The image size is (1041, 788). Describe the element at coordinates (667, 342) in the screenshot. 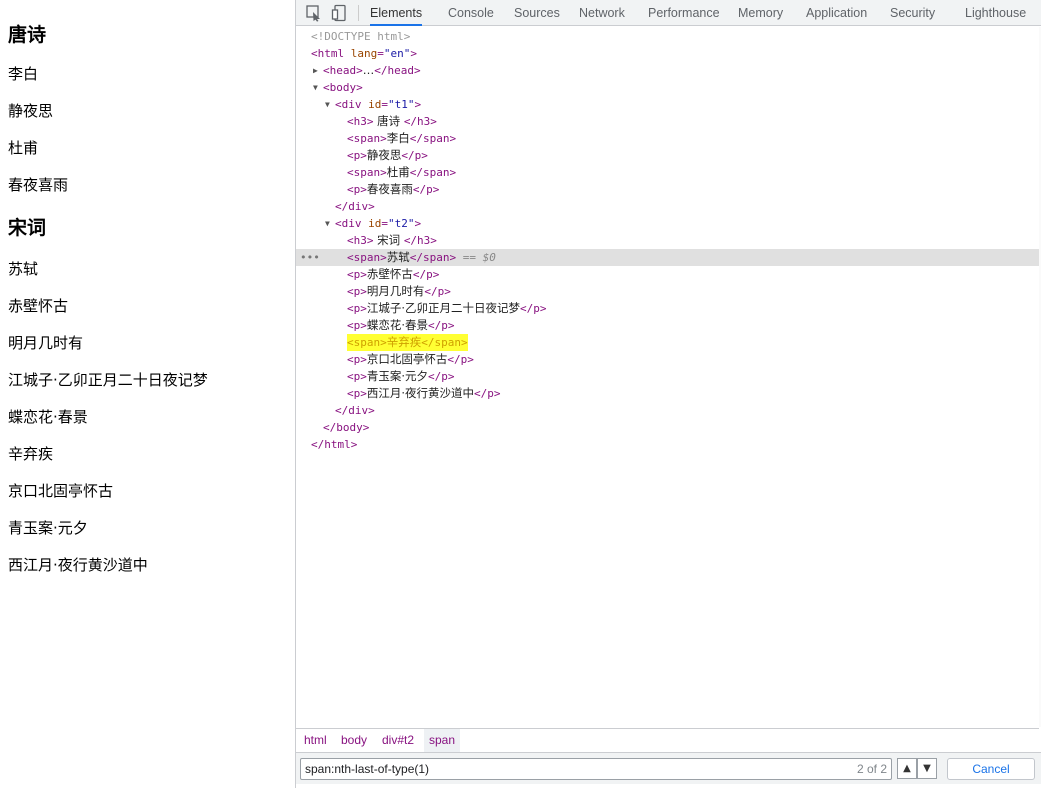

I see `tree-row-span-xinqiji-match: <span>辛弃疾</span>` at that location.